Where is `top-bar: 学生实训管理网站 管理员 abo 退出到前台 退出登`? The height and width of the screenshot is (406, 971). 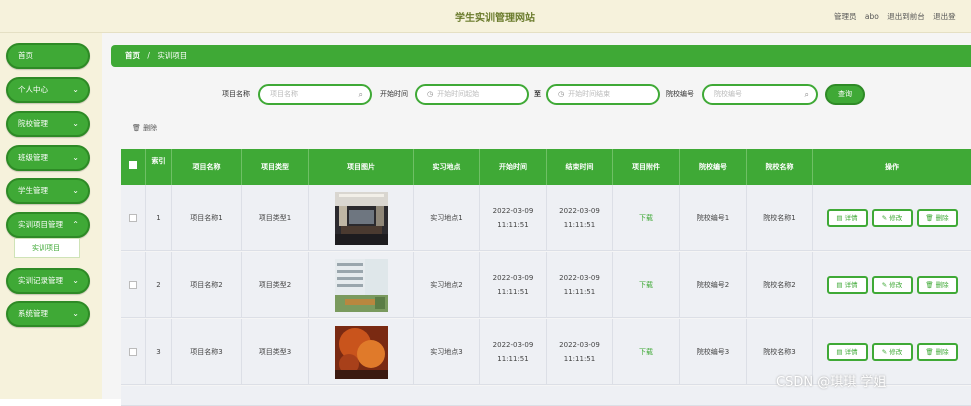 top-bar: 学生实训管理网站 管理员 abo 退出到前台 退出登 is located at coordinates (485, 16).